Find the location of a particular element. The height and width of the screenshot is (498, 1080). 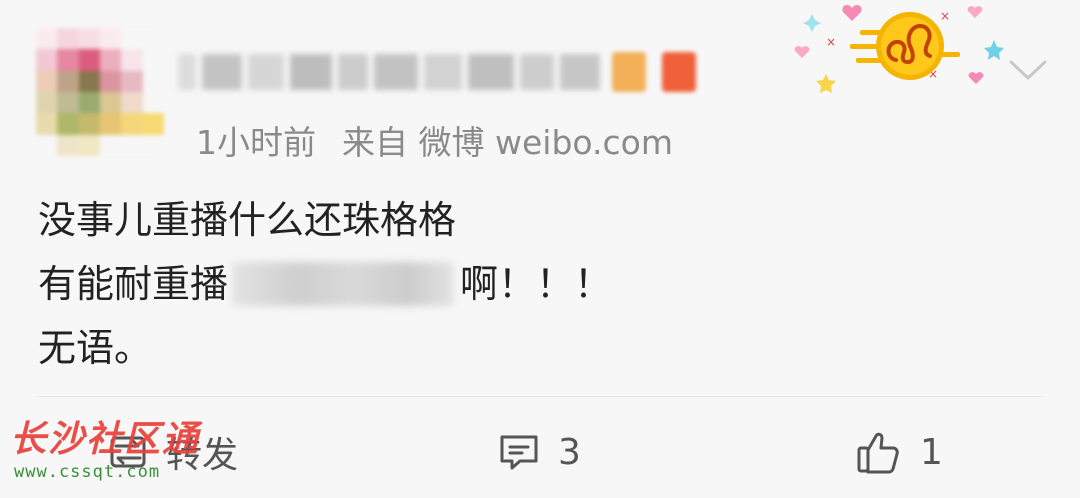

repost-button: 转发 is located at coordinates (173, 452).